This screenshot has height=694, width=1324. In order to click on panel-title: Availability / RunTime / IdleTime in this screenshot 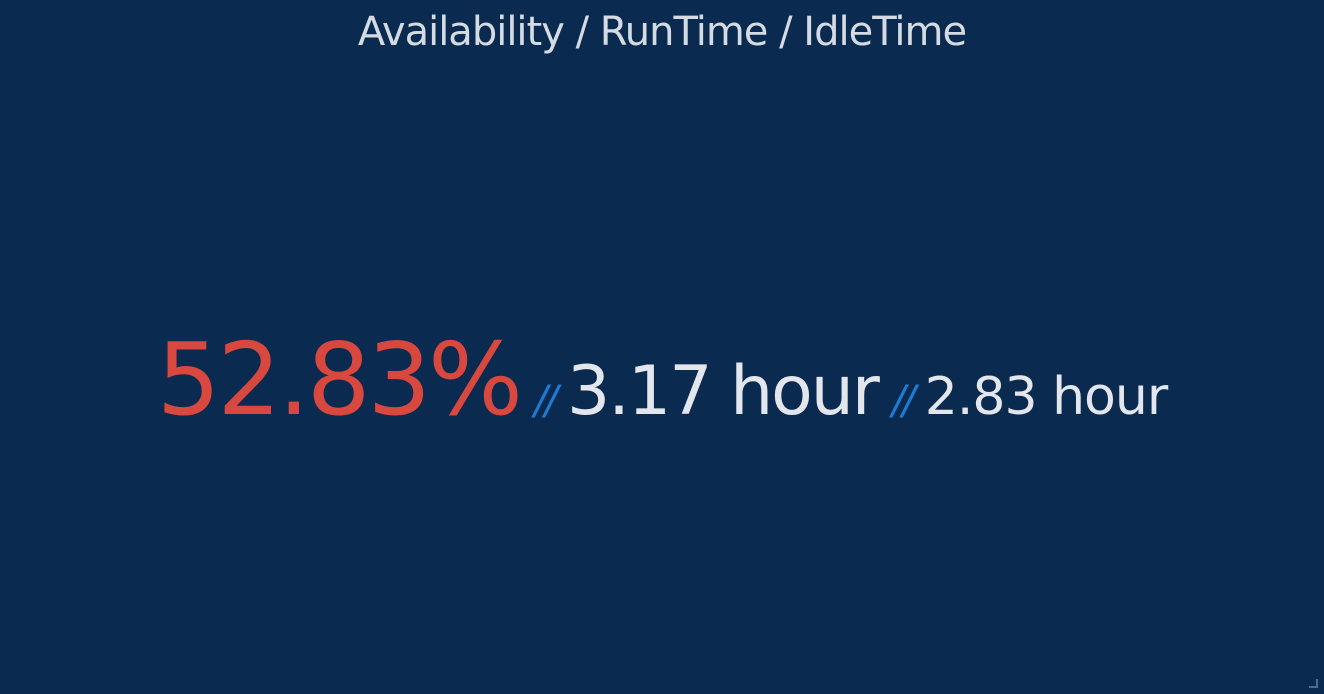, I will do `click(662, 32)`.